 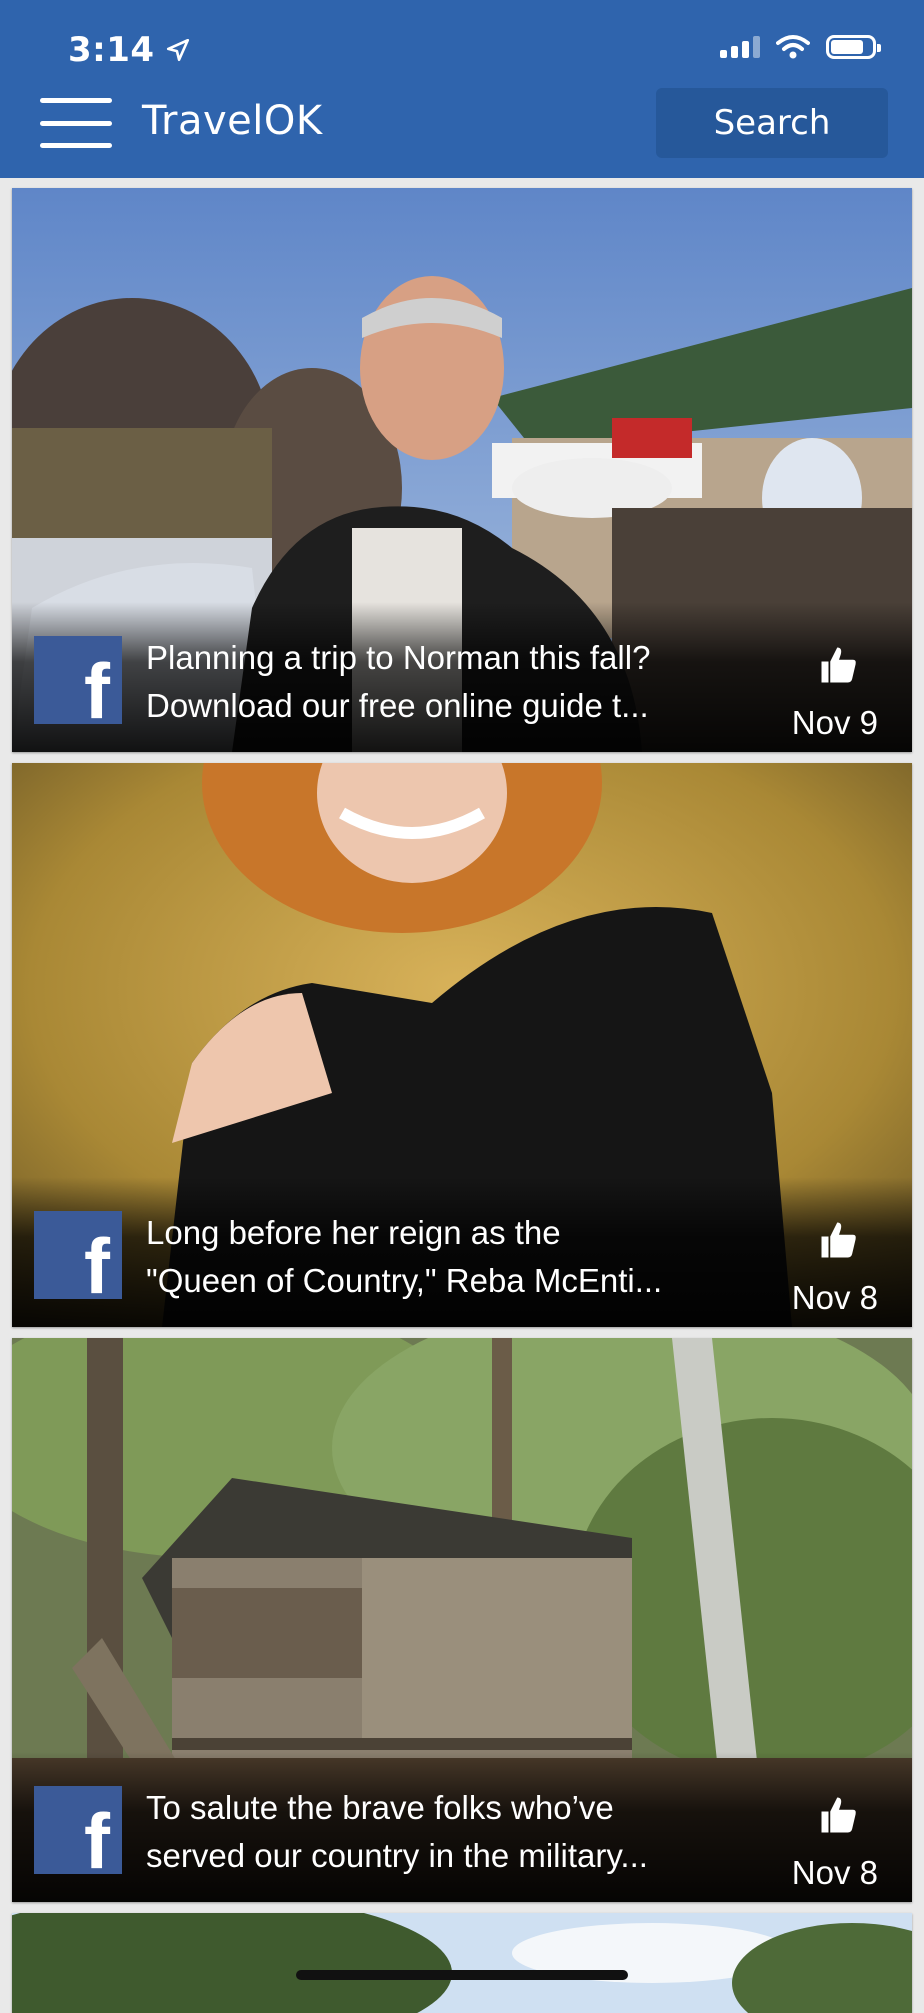 What do you see at coordinates (177, 50) in the screenshot?
I see `location-arrow-icon` at bounding box center [177, 50].